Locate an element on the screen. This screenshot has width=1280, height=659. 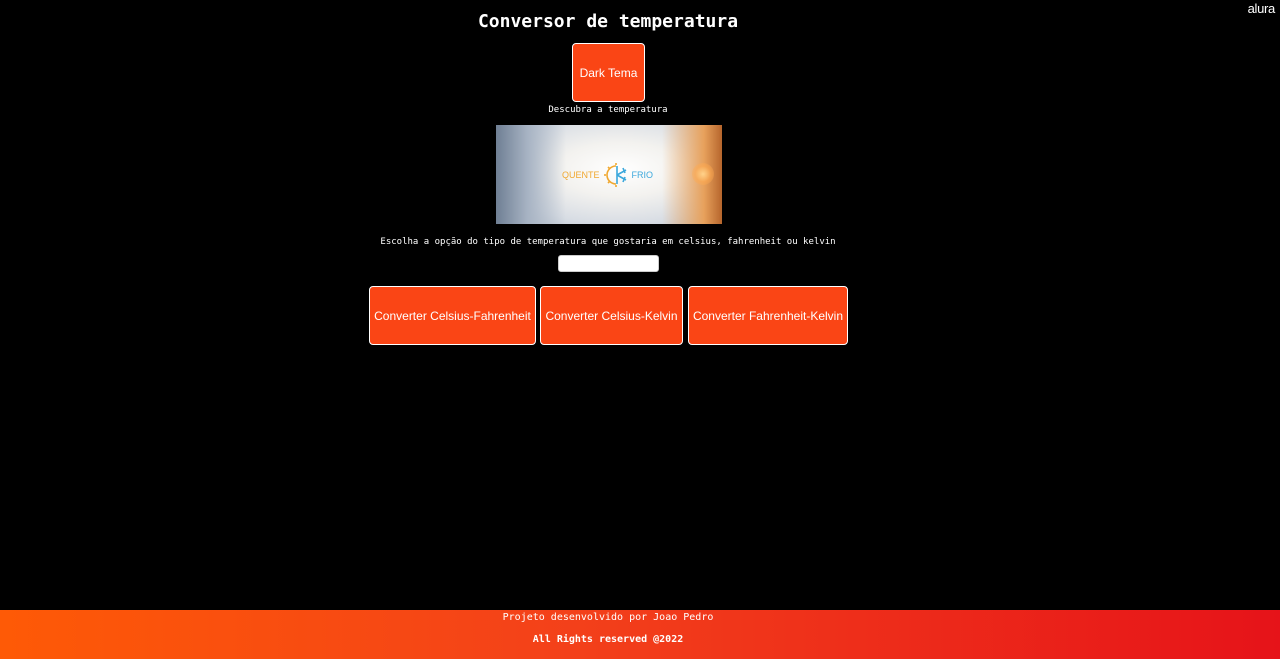
page-subtitle: Descubra a temperatura is located at coordinates (608, 110).